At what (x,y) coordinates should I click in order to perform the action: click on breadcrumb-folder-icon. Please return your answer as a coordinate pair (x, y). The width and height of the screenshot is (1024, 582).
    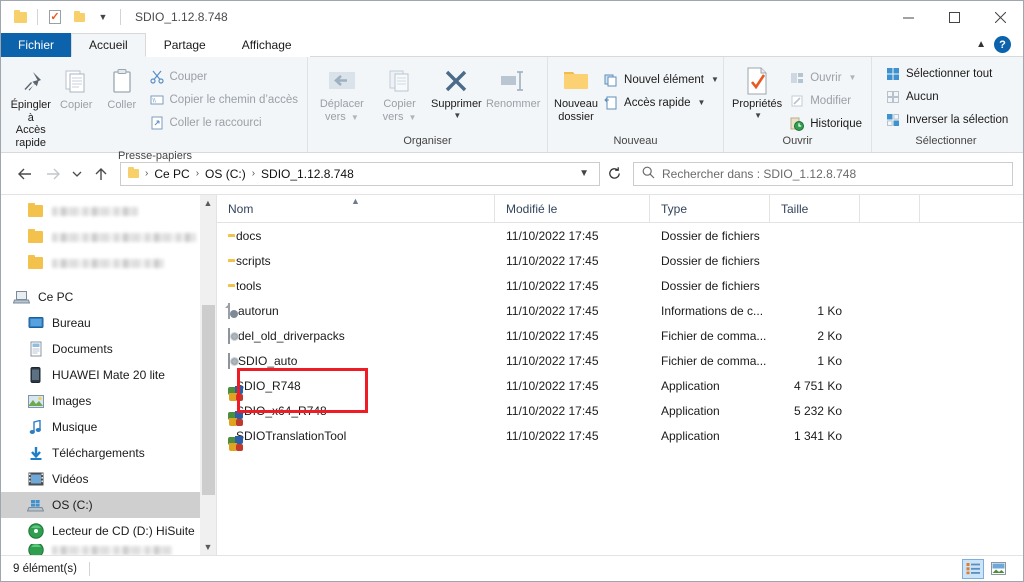
    Looking at the image, I should click on (133, 172).